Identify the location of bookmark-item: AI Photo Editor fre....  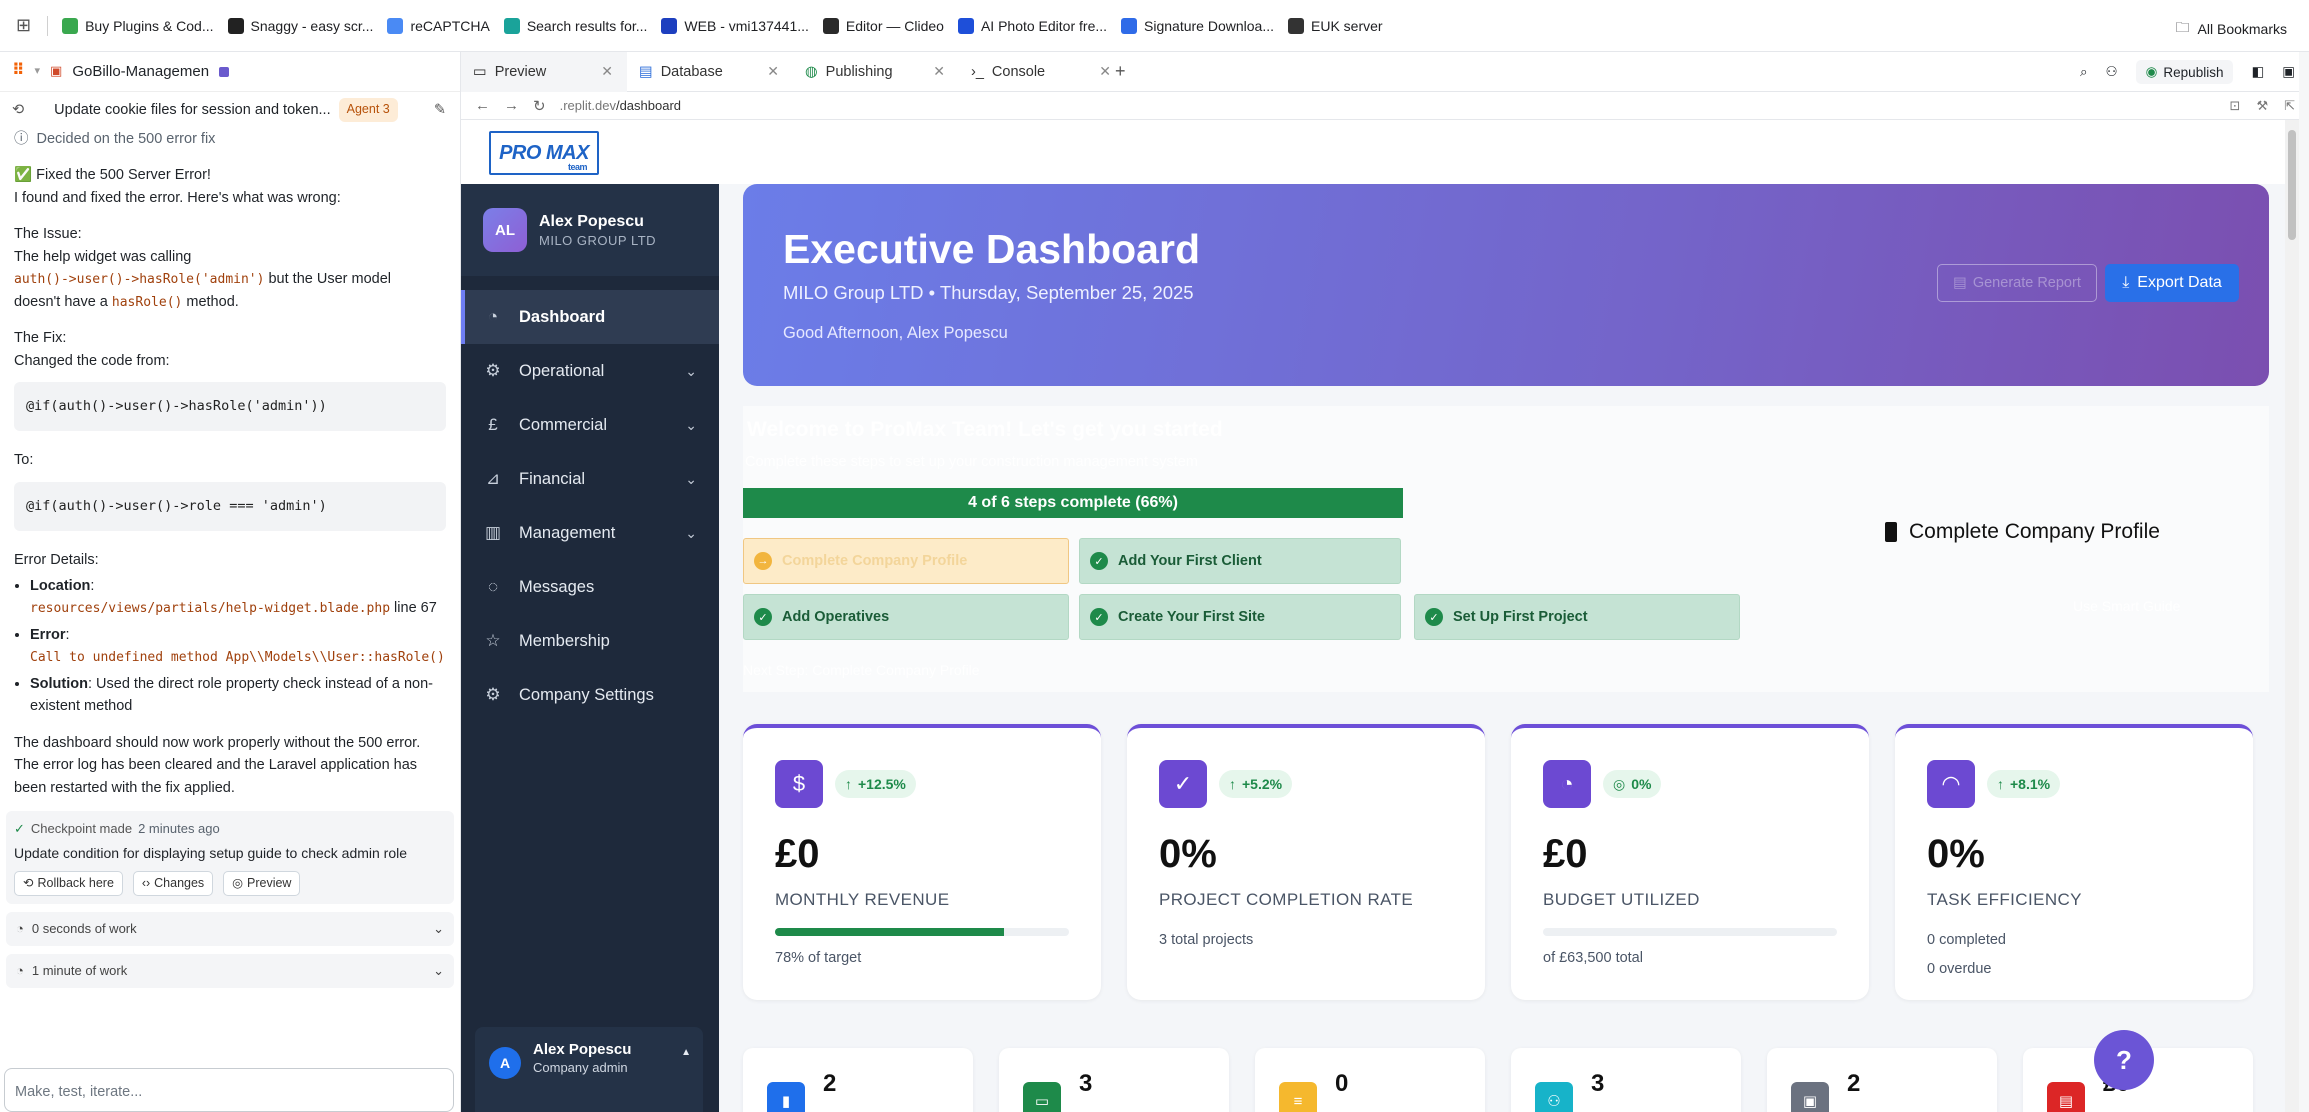
(1032, 25).